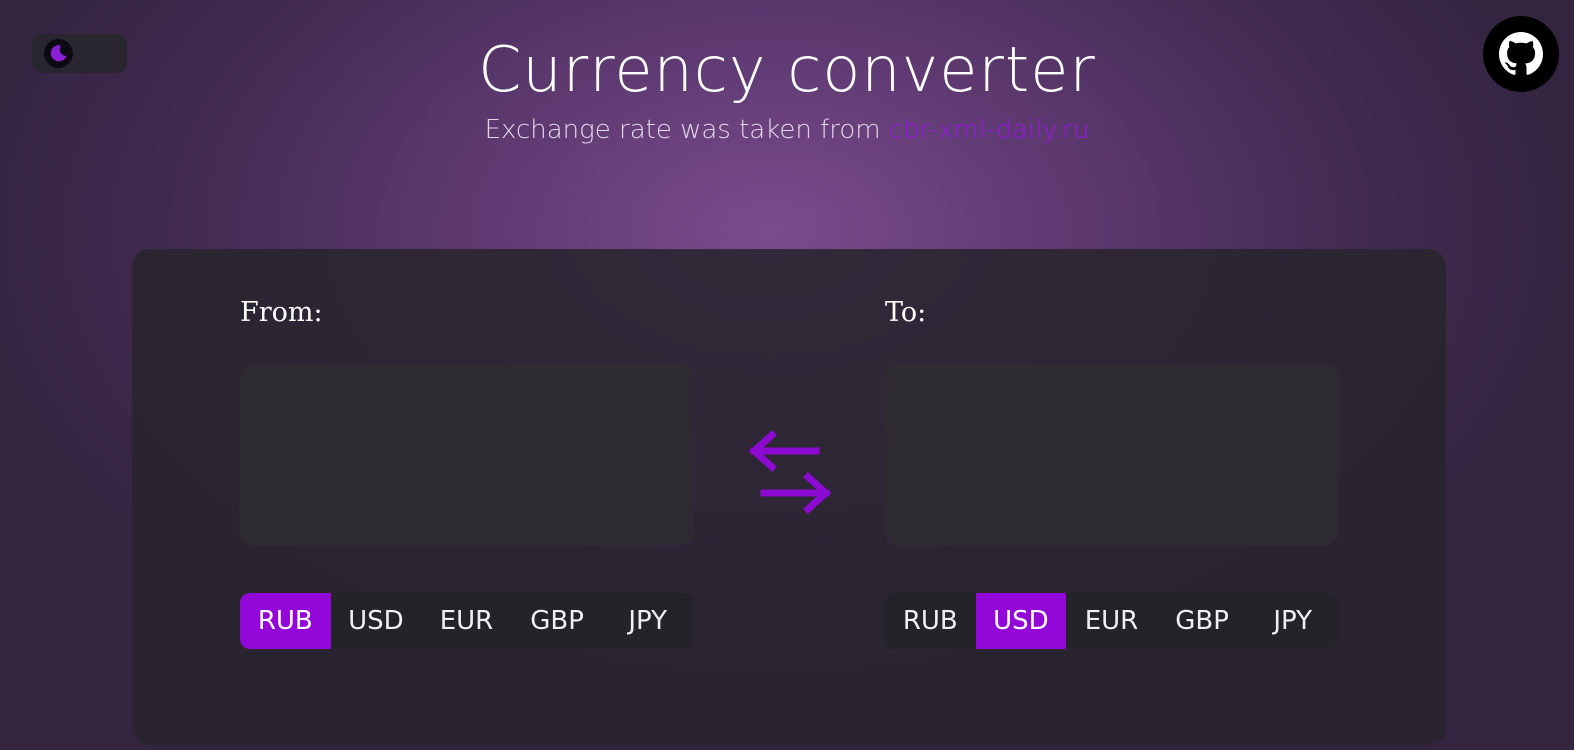 The width and height of the screenshot is (1574, 750). I want to click on to-amount-input, so click(1111, 454).